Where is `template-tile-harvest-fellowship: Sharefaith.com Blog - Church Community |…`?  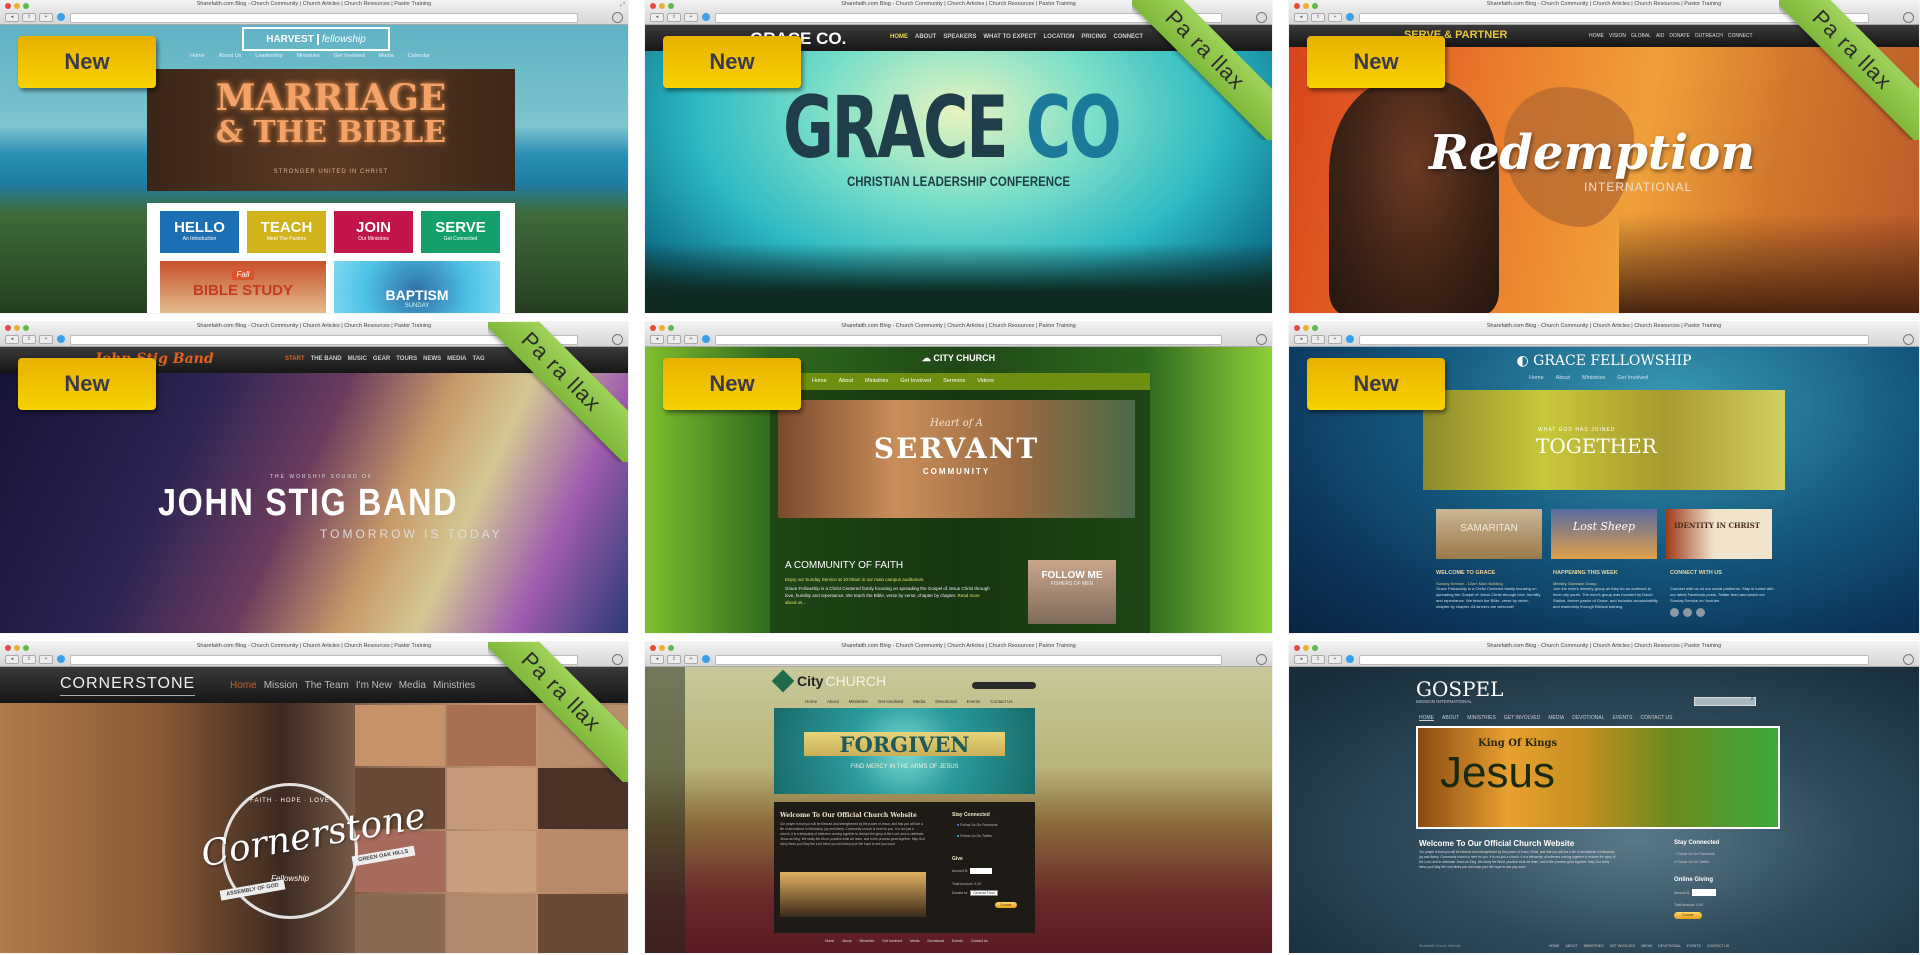 template-tile-harvest-fellowship: Sharefaith.com Blog - Church Community |… is located at coordinates (314, 156).